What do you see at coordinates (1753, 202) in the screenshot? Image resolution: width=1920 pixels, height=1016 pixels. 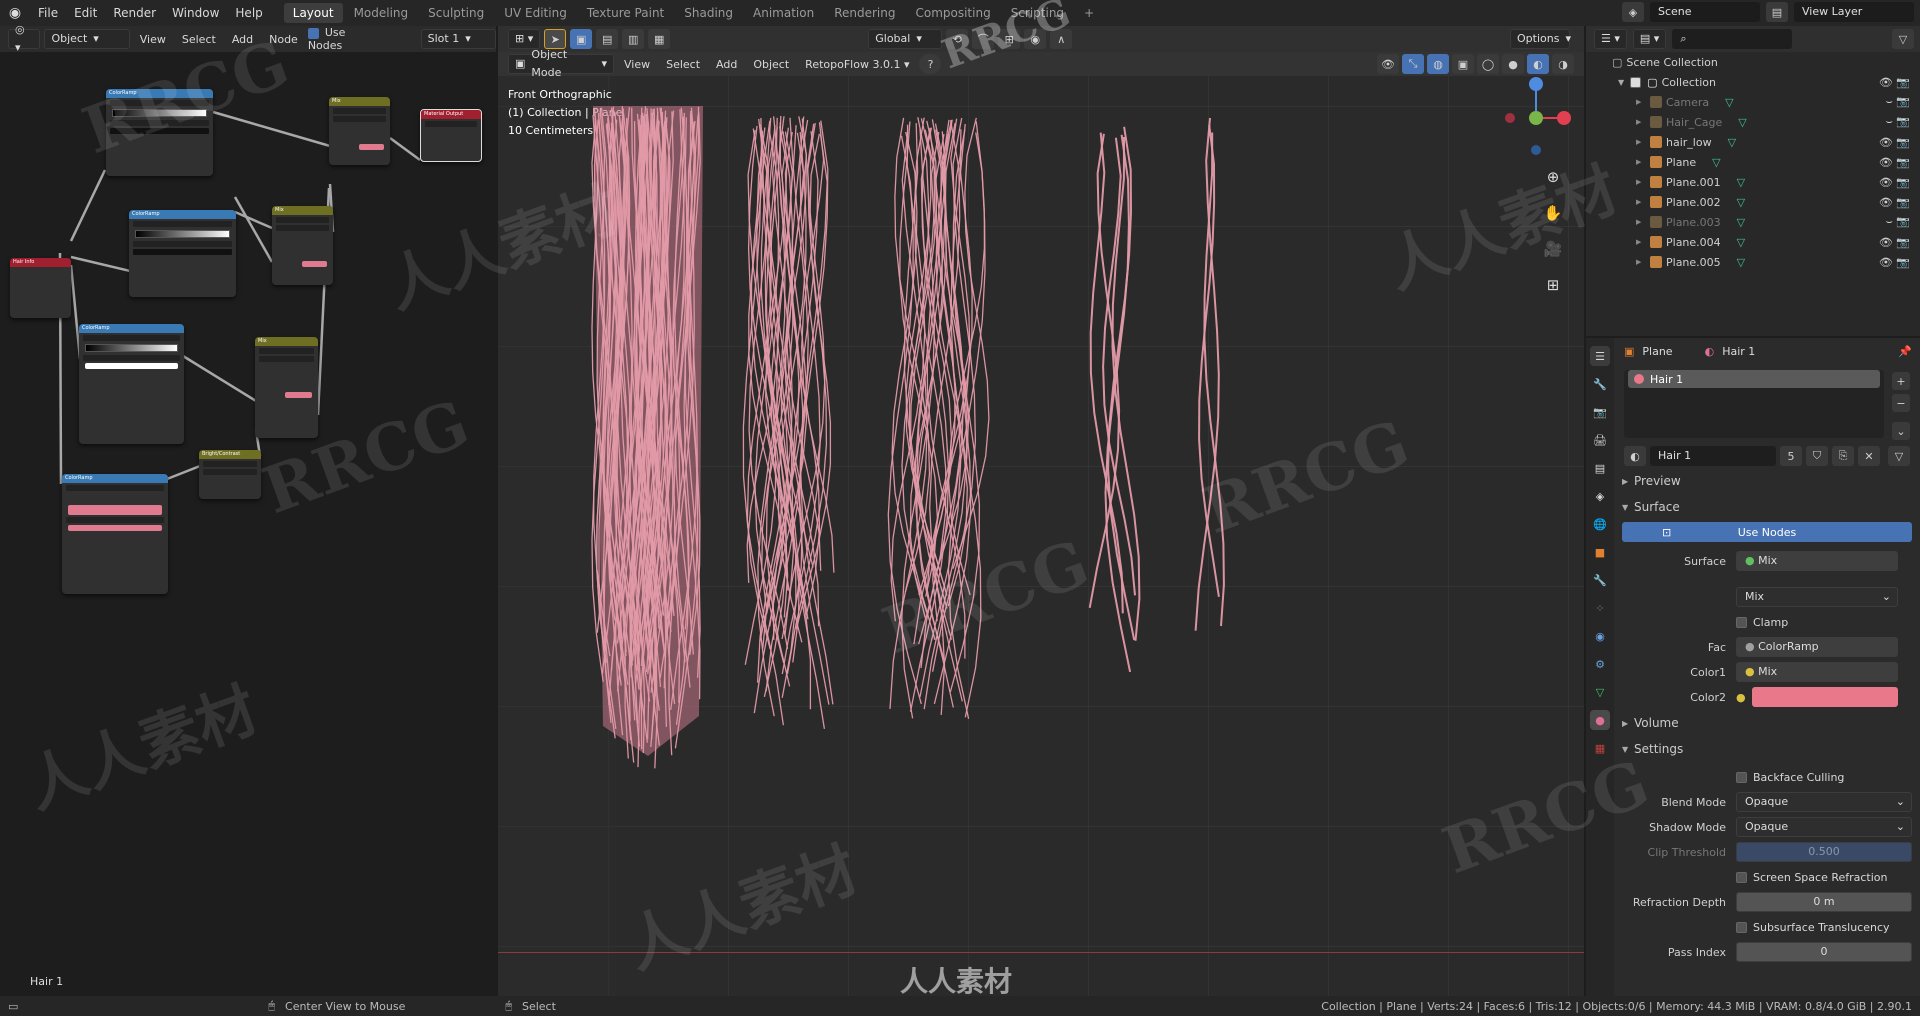 I see `outliner-item: ▶ Plane.002 ▽ 👁 📷` at bounding box center [1753, 202].